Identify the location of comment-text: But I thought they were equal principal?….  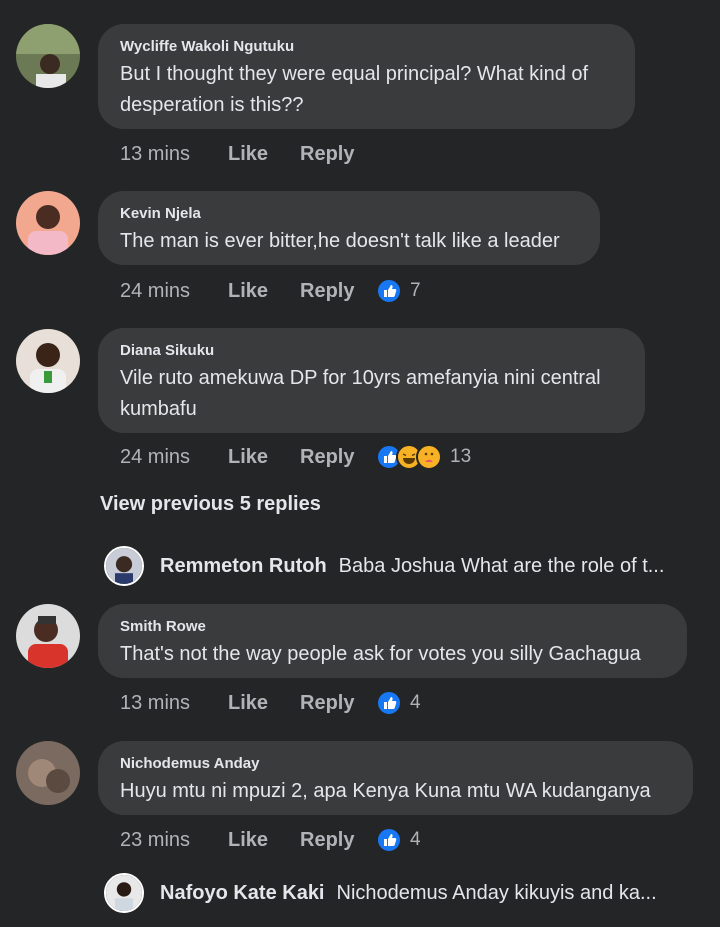
(354, 89).